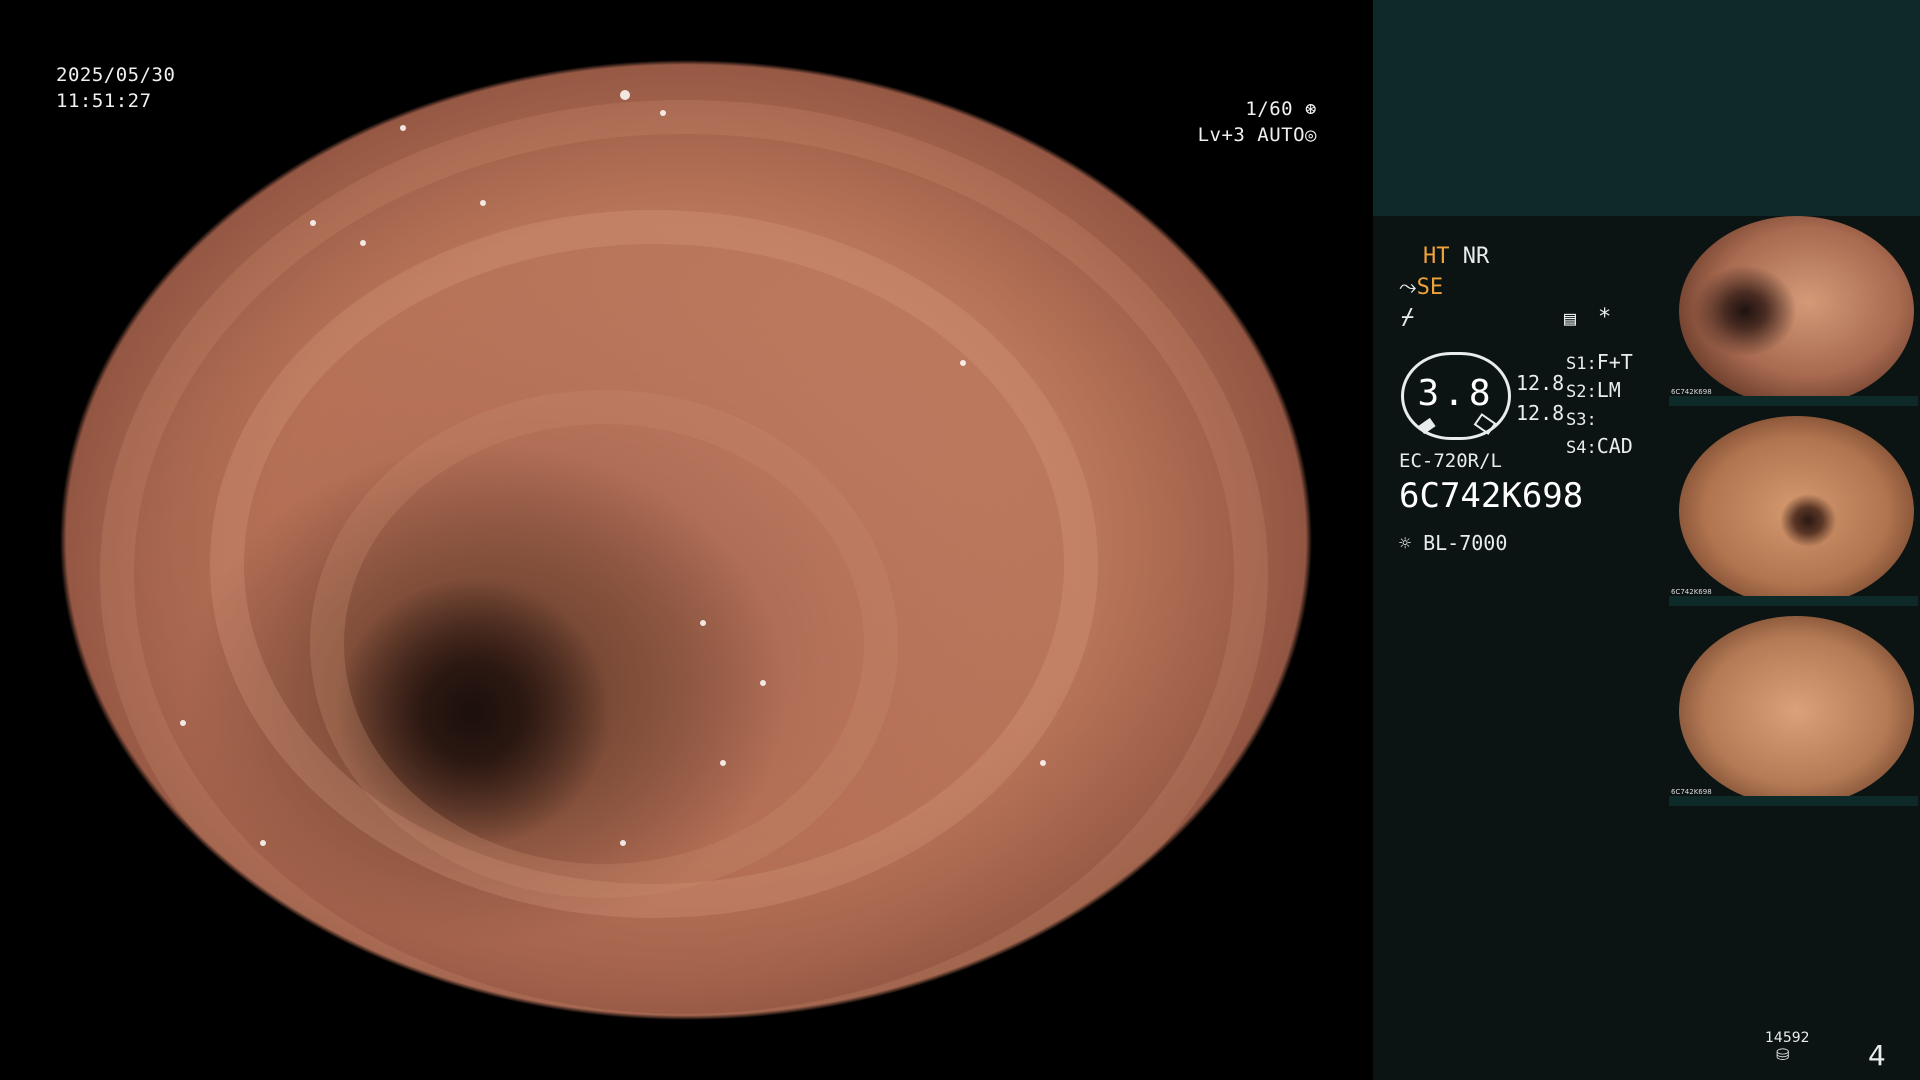 The height and width of the screenshot is (1080, 1920). What do you see at coordinates (1581, 448) in the screenshot?
I see `slot-s4-label: S4:` at bounding box center [1581, 448].